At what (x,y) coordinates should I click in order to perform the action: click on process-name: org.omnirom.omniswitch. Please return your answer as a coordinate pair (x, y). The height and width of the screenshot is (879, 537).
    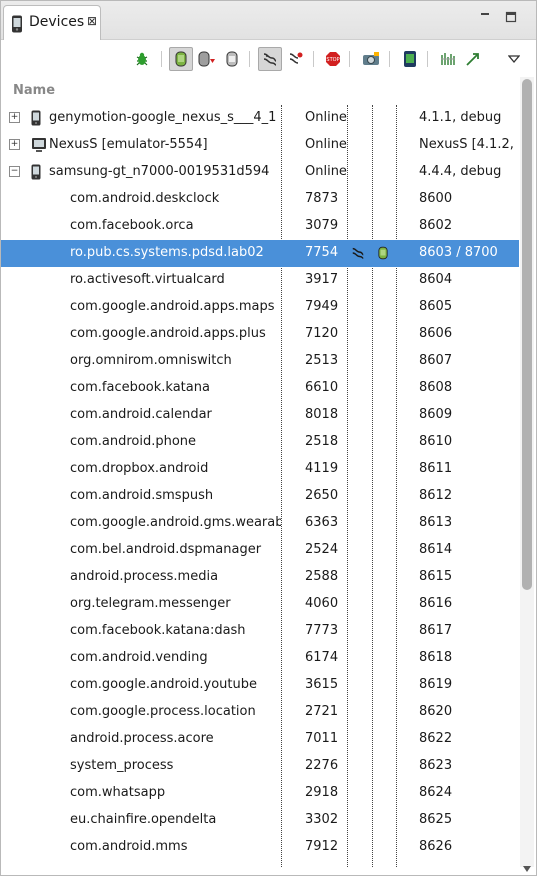
    Looking at the image, I should click on (151, 360).